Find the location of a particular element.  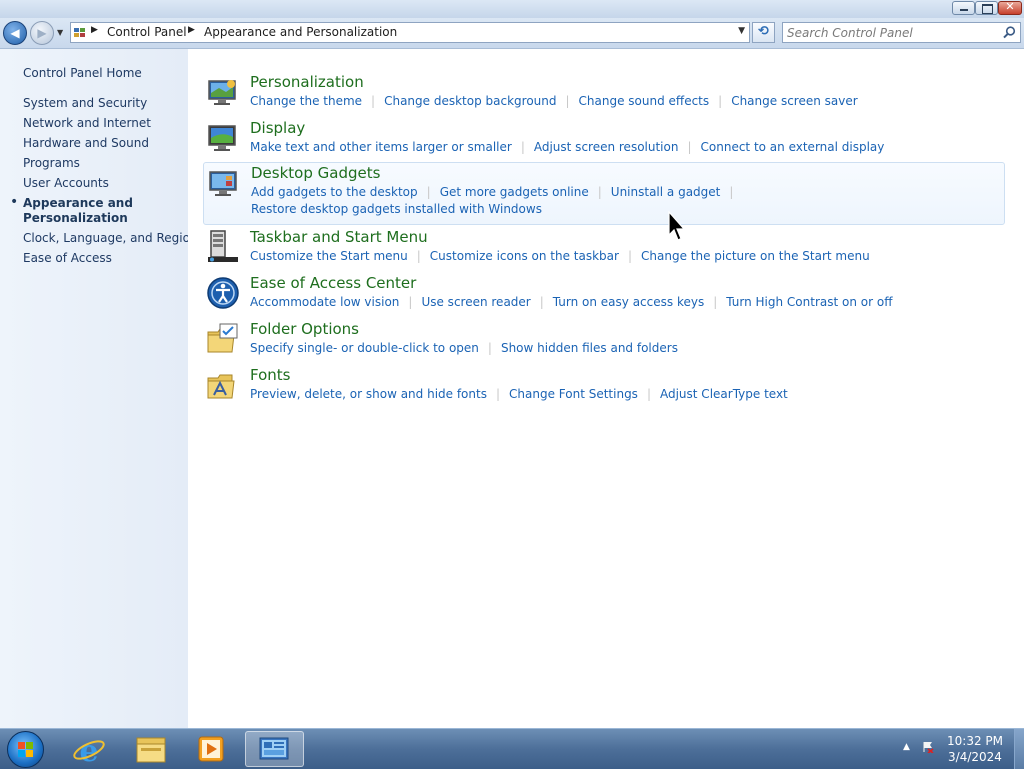

folder-icon is located at coordinates (151, 750).